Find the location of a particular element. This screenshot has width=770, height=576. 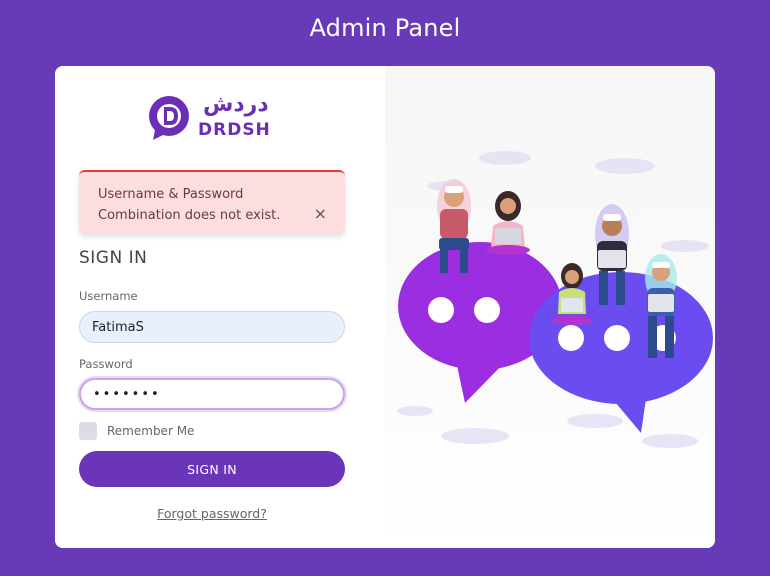

logo-d-bubble-icon is located at coordinates (169, 118).